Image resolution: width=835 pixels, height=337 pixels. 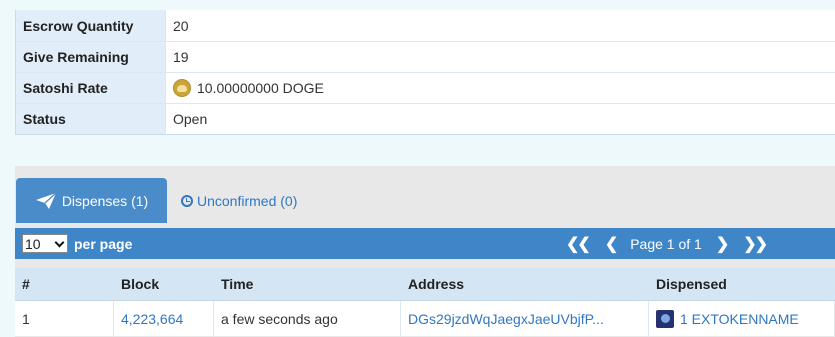 What do you see at coordinates (578, 244) in the screenshot?
I see `first-page-button: ❮❮` at bounding box center [578, 244].